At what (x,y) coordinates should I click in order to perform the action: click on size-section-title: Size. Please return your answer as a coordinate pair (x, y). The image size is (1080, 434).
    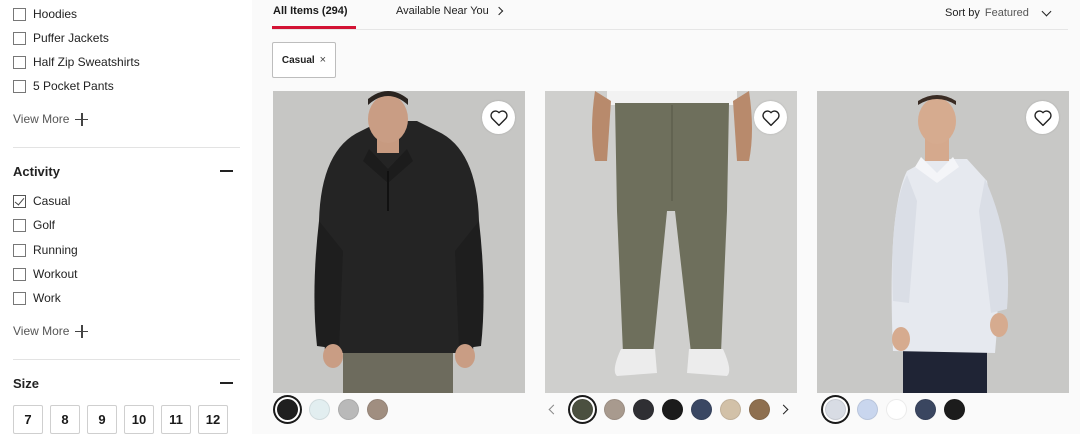
    Looking at the image, I should click on (26, 383).